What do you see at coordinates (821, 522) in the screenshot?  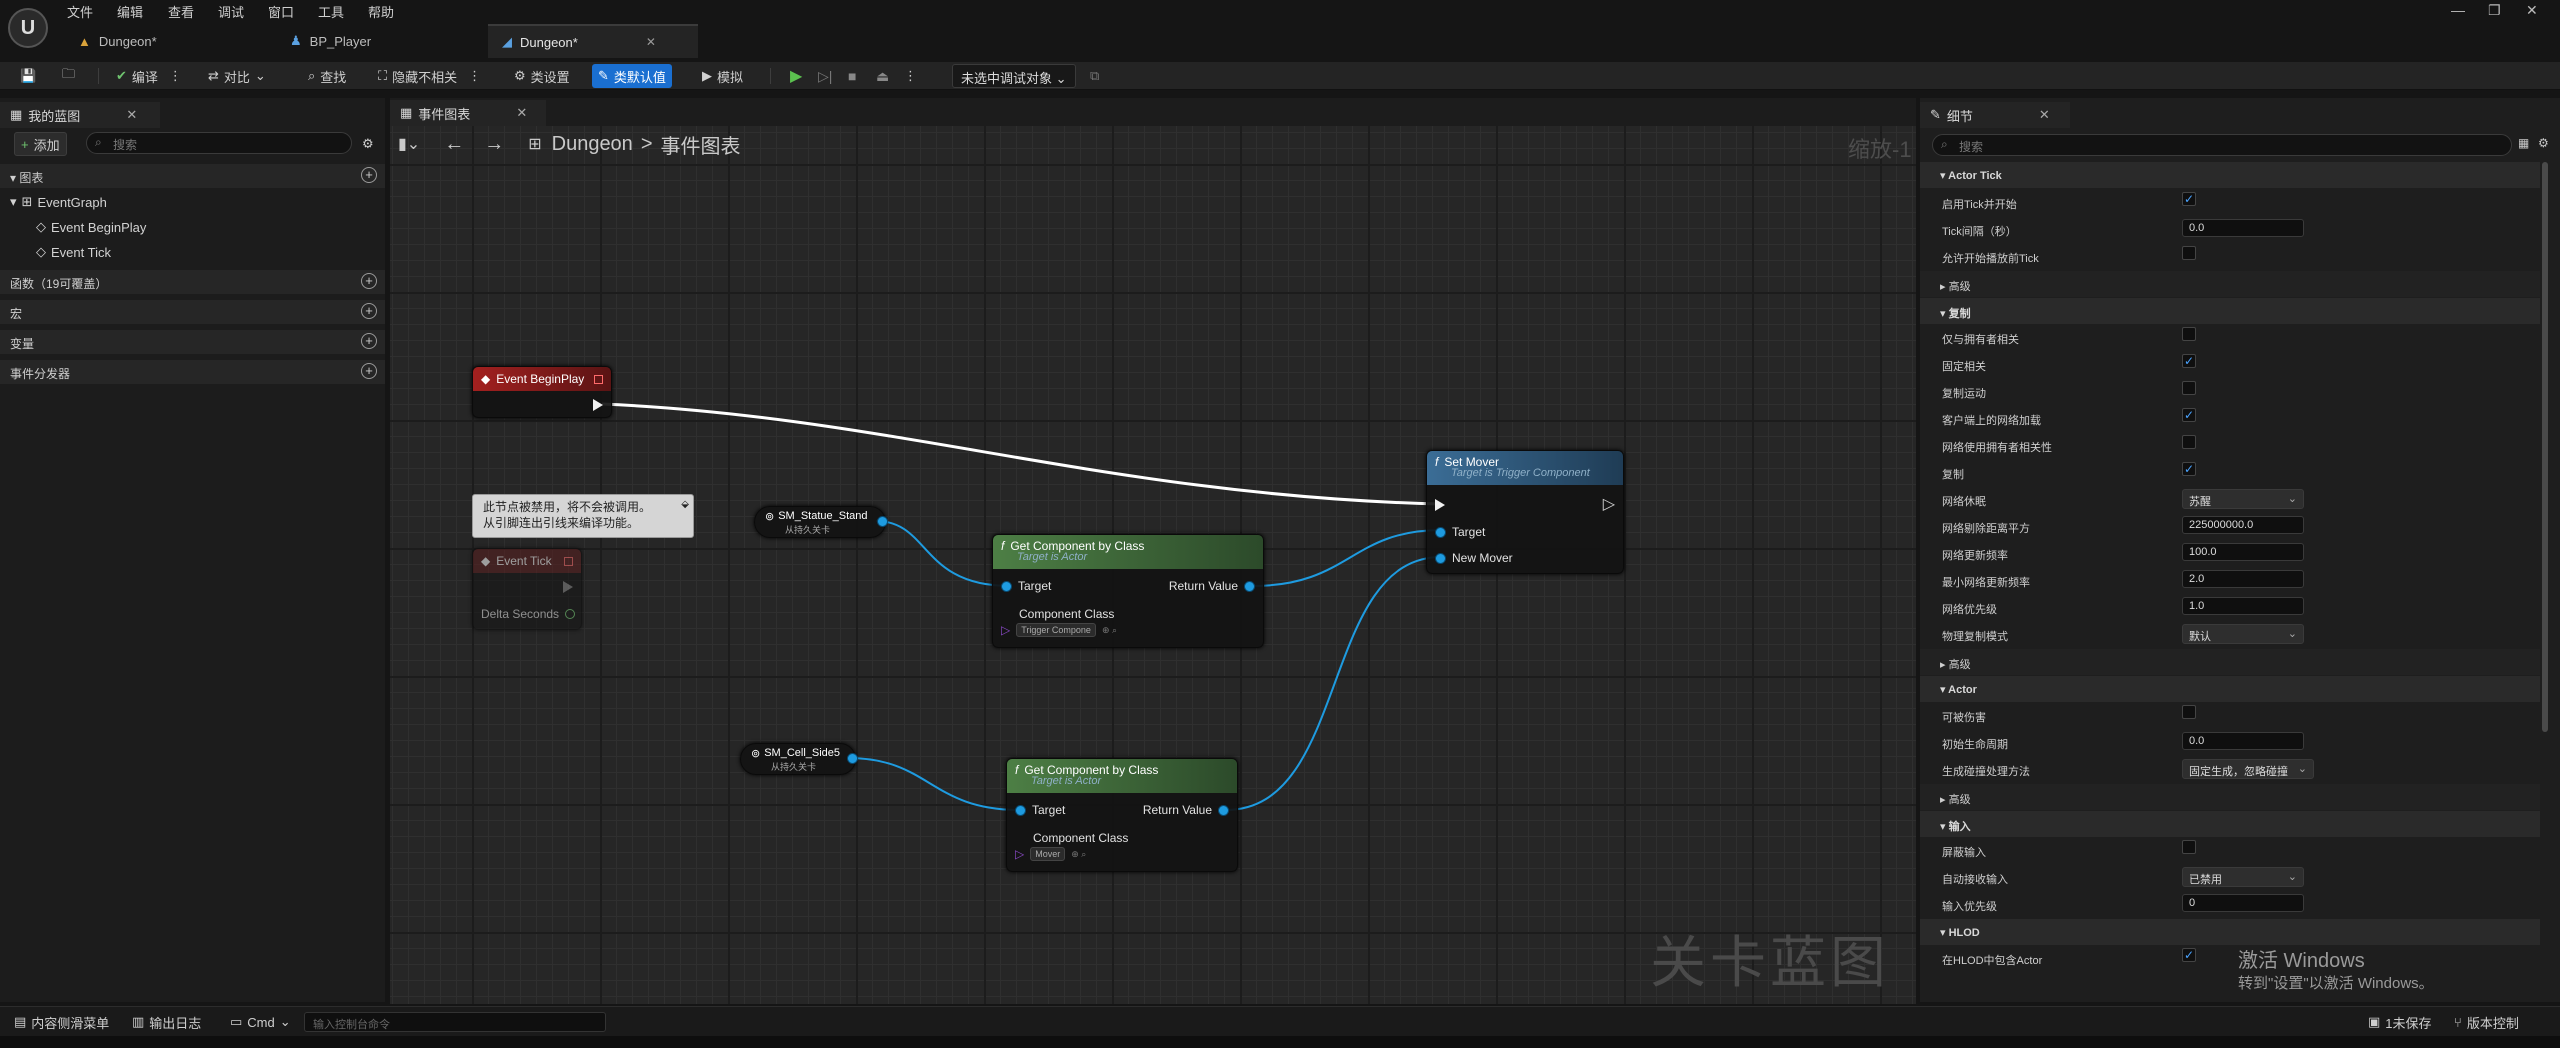 I see `node-sm-statue-stand: ⊚ SM_Statue_Stand 从持久关卡` at bounding box center [821, 522].